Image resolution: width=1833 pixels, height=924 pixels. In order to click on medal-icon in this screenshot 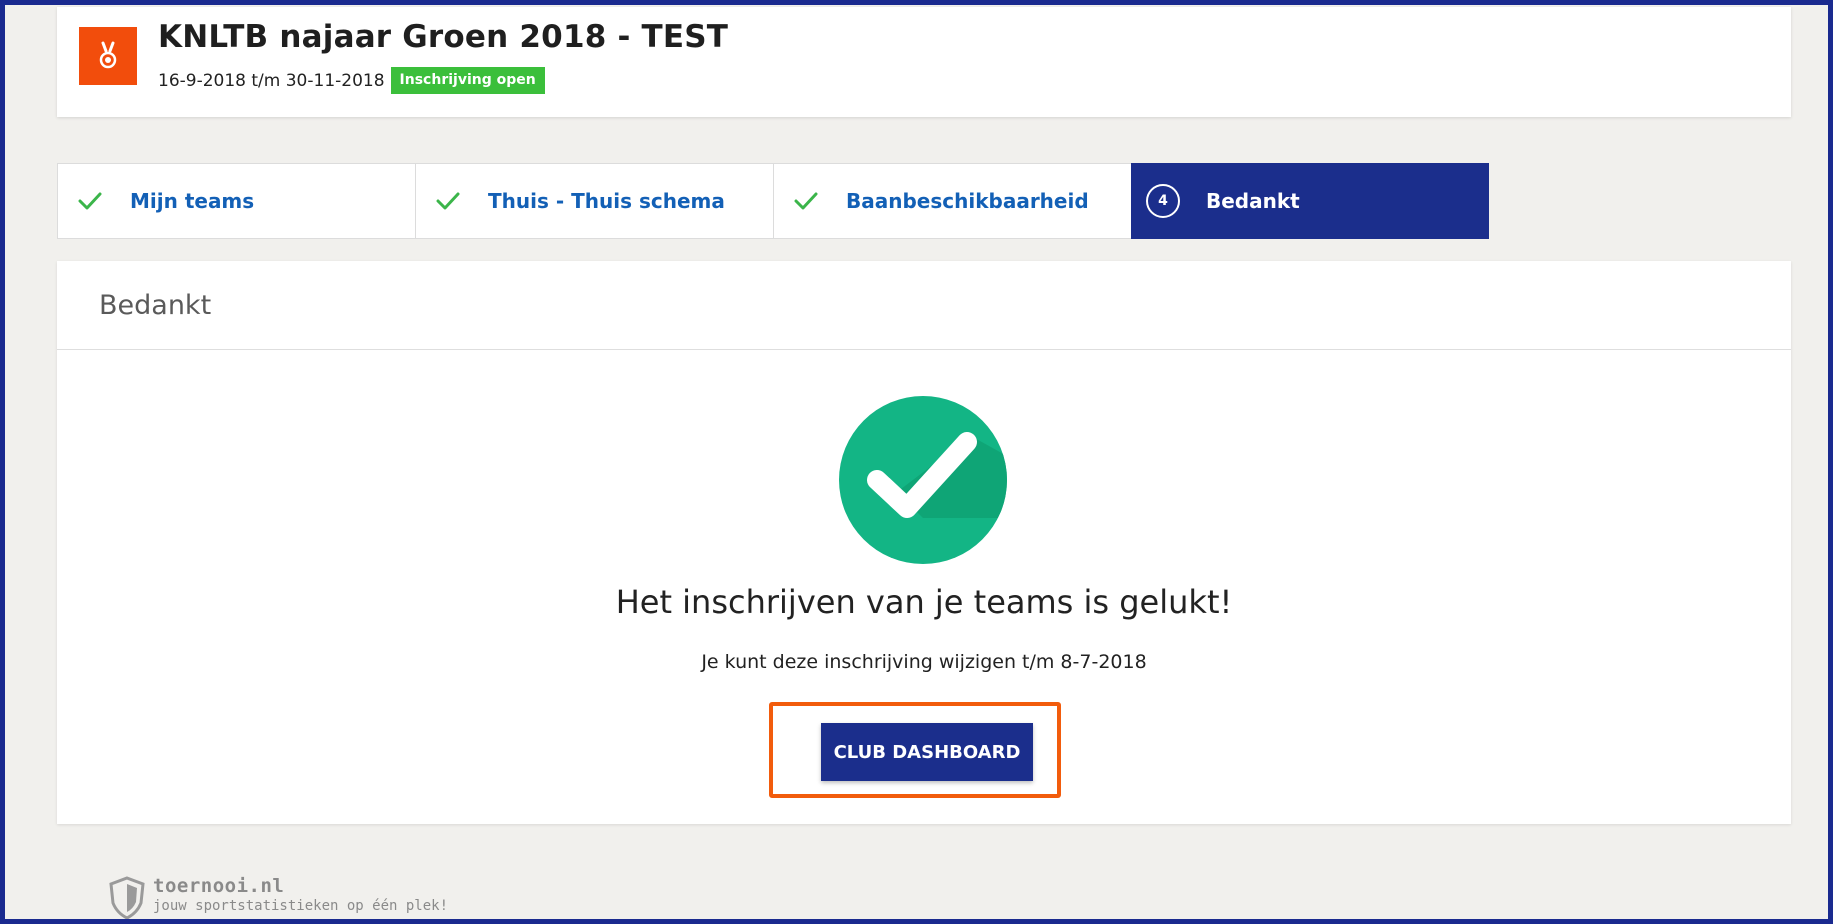, I will do `click(108, 55)`.